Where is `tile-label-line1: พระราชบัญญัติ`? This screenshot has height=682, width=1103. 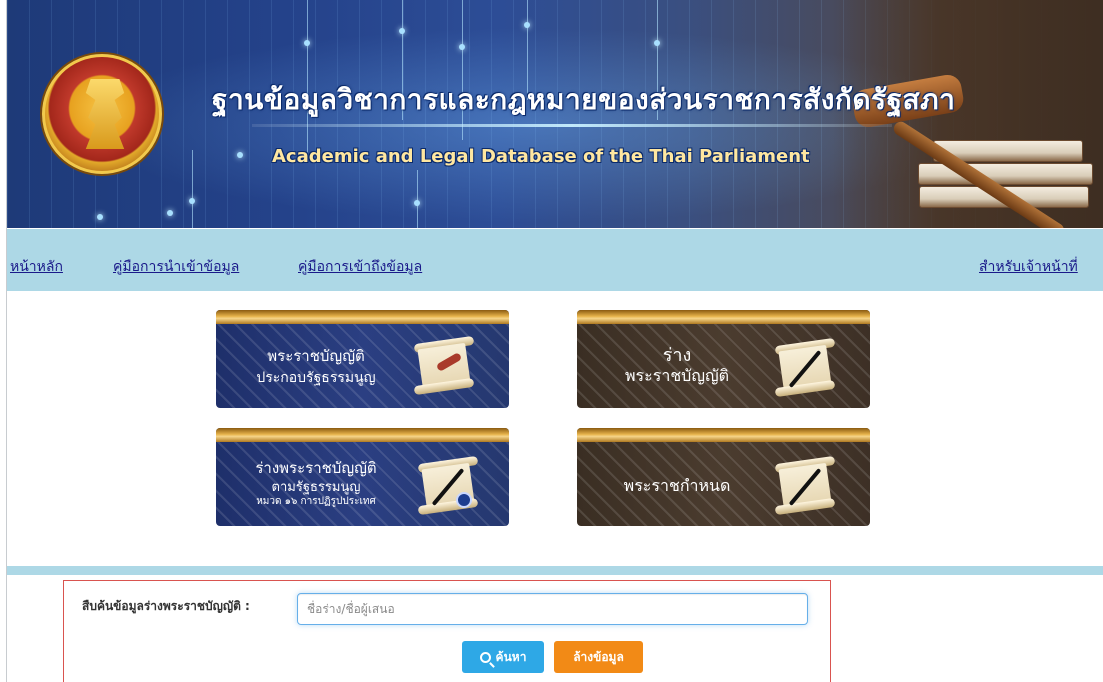
tile-label-line1: พระราชบัญญัติ is located at coordinates (316, 356).